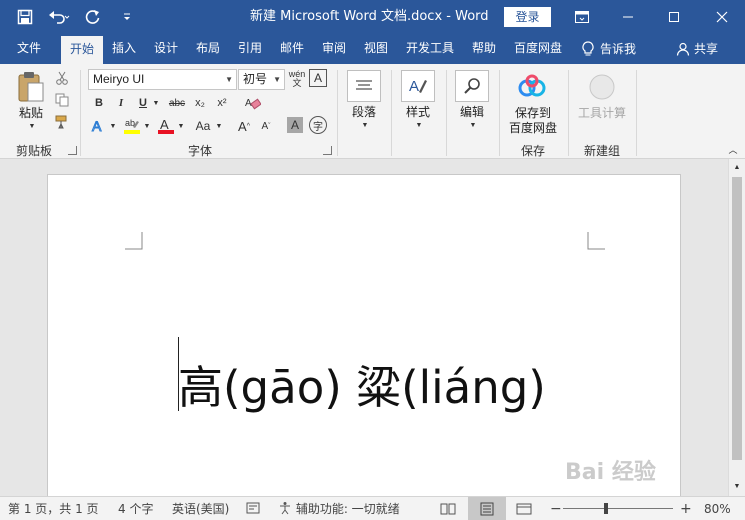 This screenshot has height=520, width=745. I want to click on zoom-slider, so click(618, 508).